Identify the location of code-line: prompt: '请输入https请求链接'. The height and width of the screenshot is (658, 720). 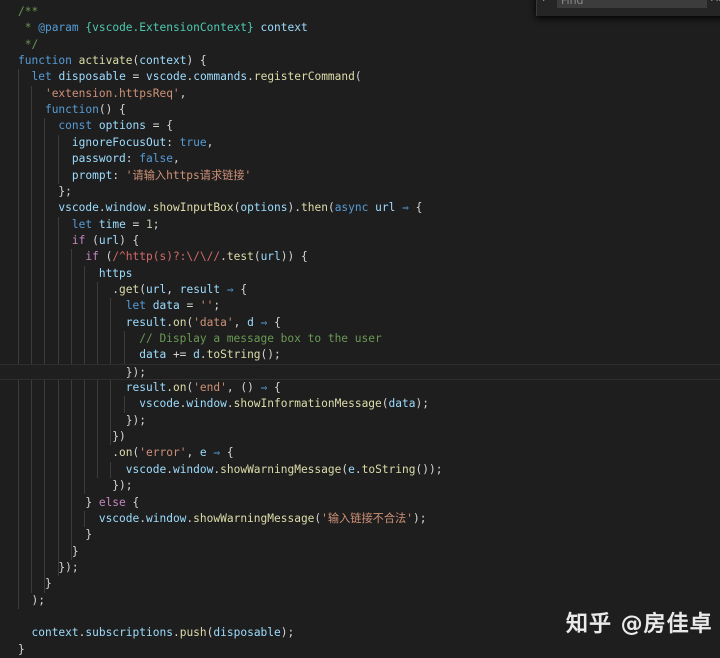
(360, 176).